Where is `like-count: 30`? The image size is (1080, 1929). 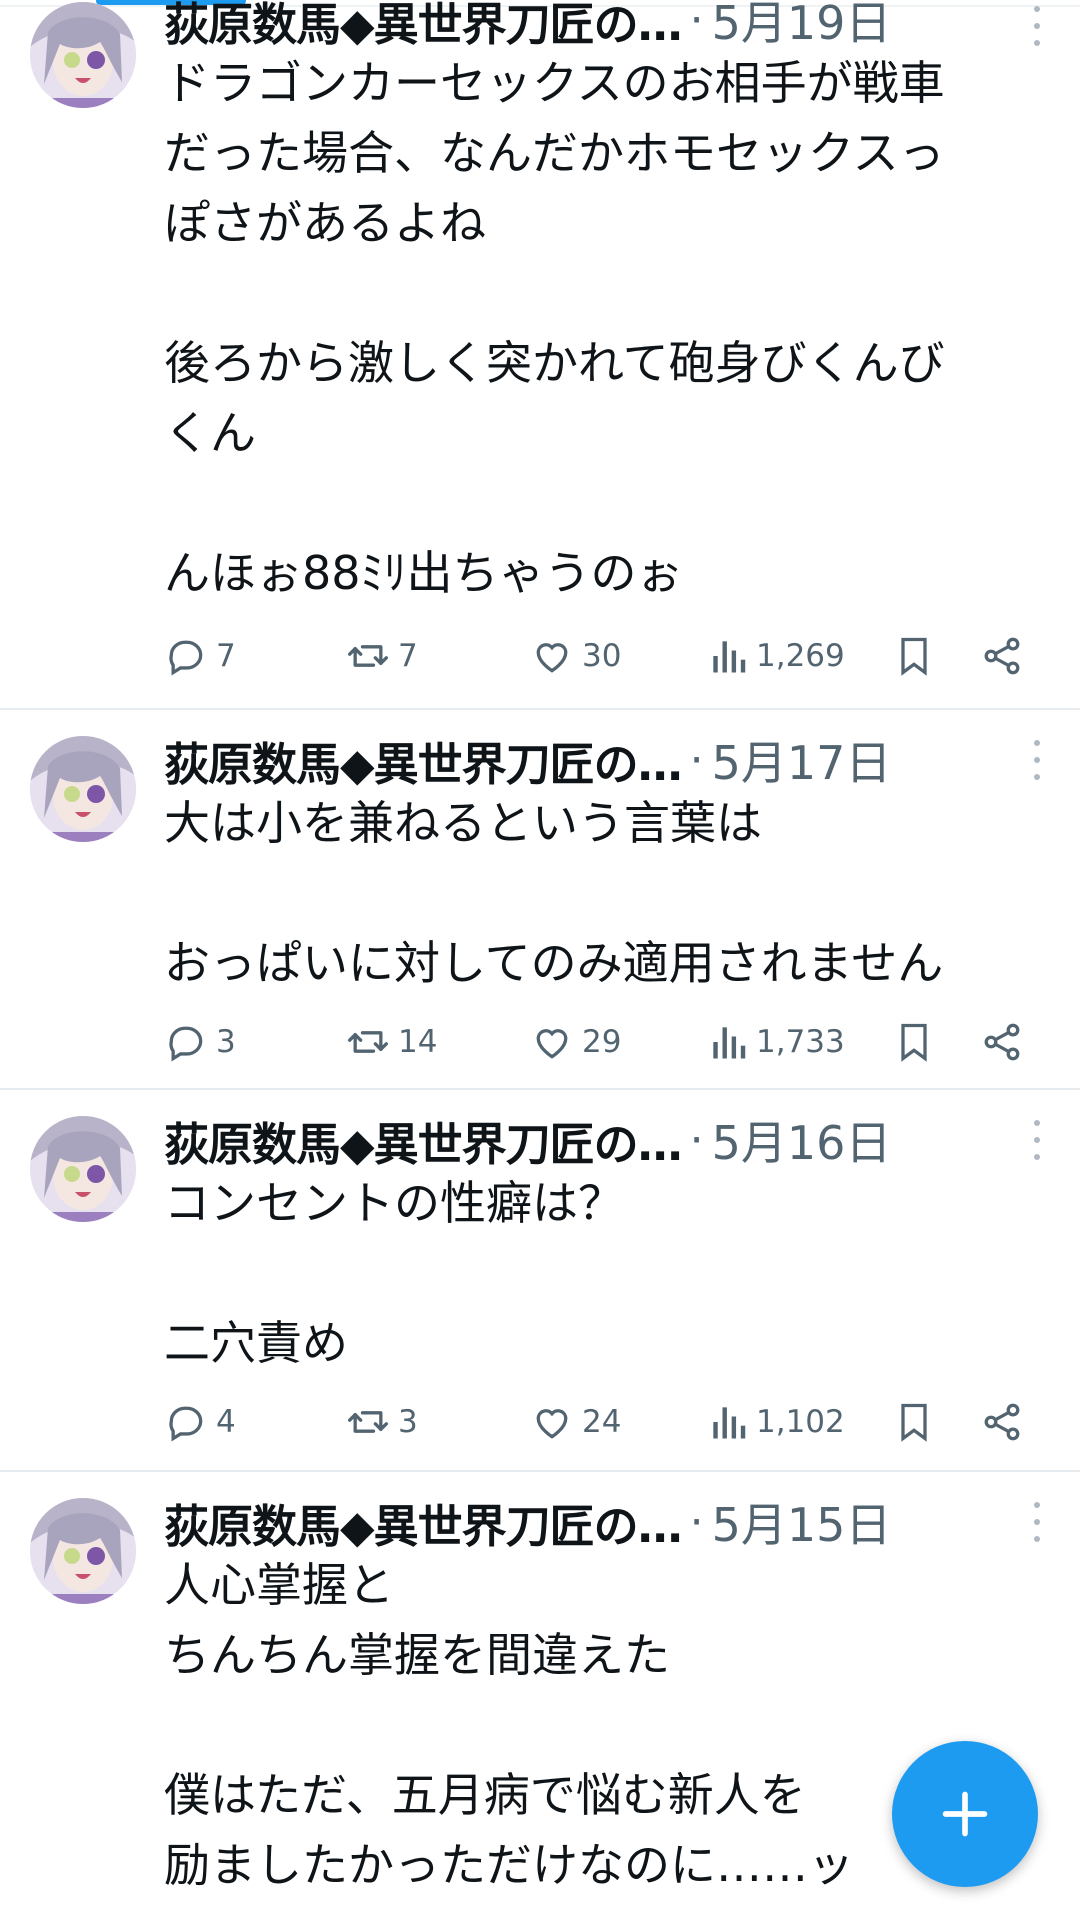
like-count: 30 is located at coordinates (602, 656).